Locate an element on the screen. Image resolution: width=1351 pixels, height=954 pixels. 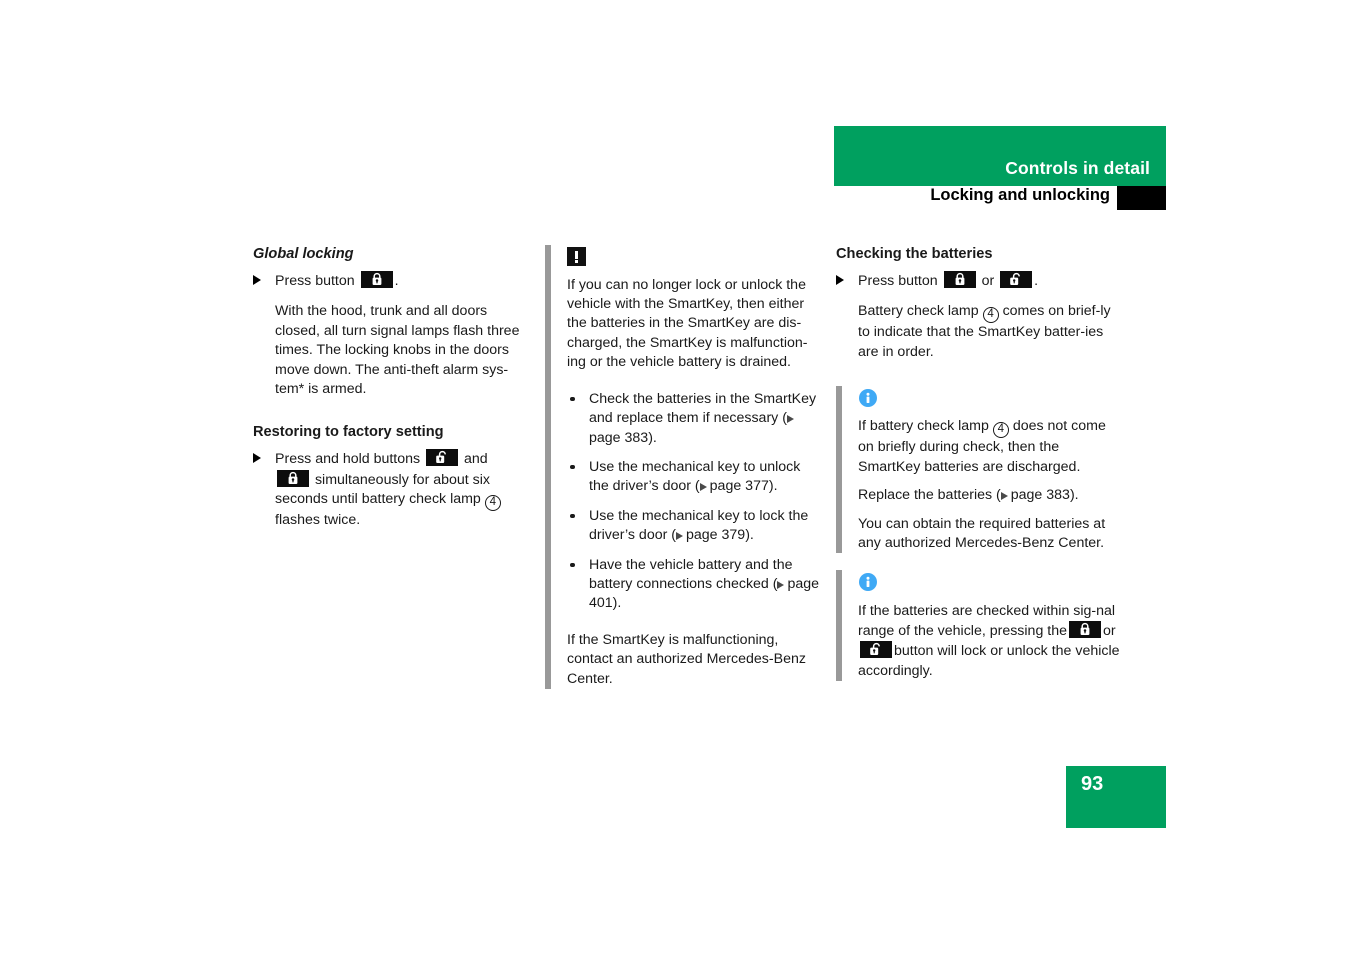
info-note-2-conjunction: or is located at coordinates (1109, 630).